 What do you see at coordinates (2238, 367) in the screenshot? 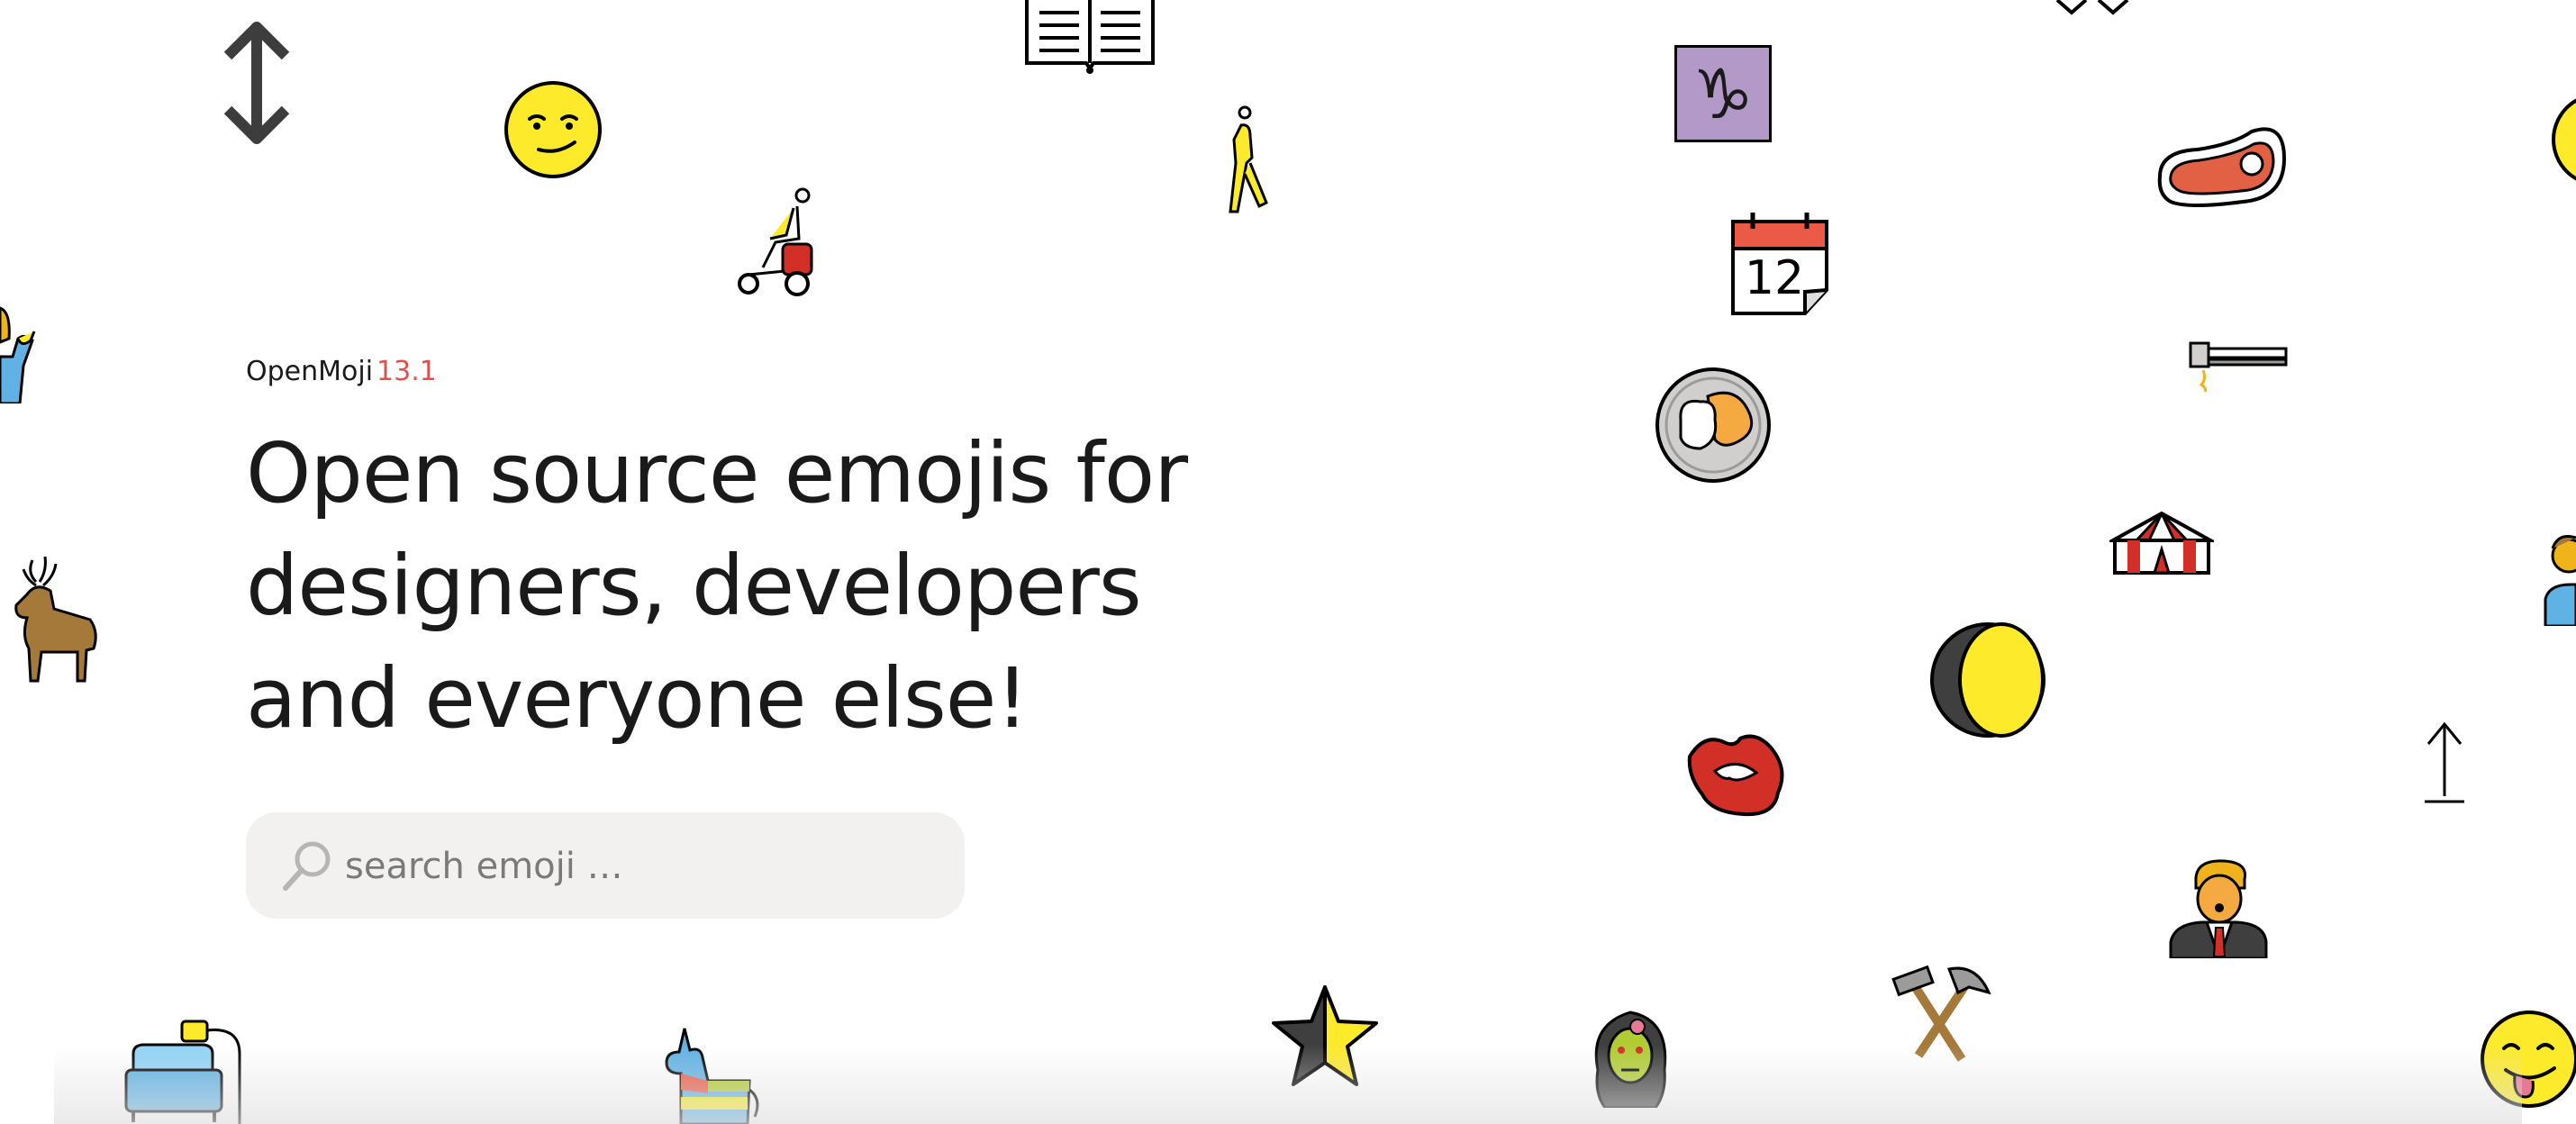
I see `garlic-press-icon` at bounding box center [2238, 367].